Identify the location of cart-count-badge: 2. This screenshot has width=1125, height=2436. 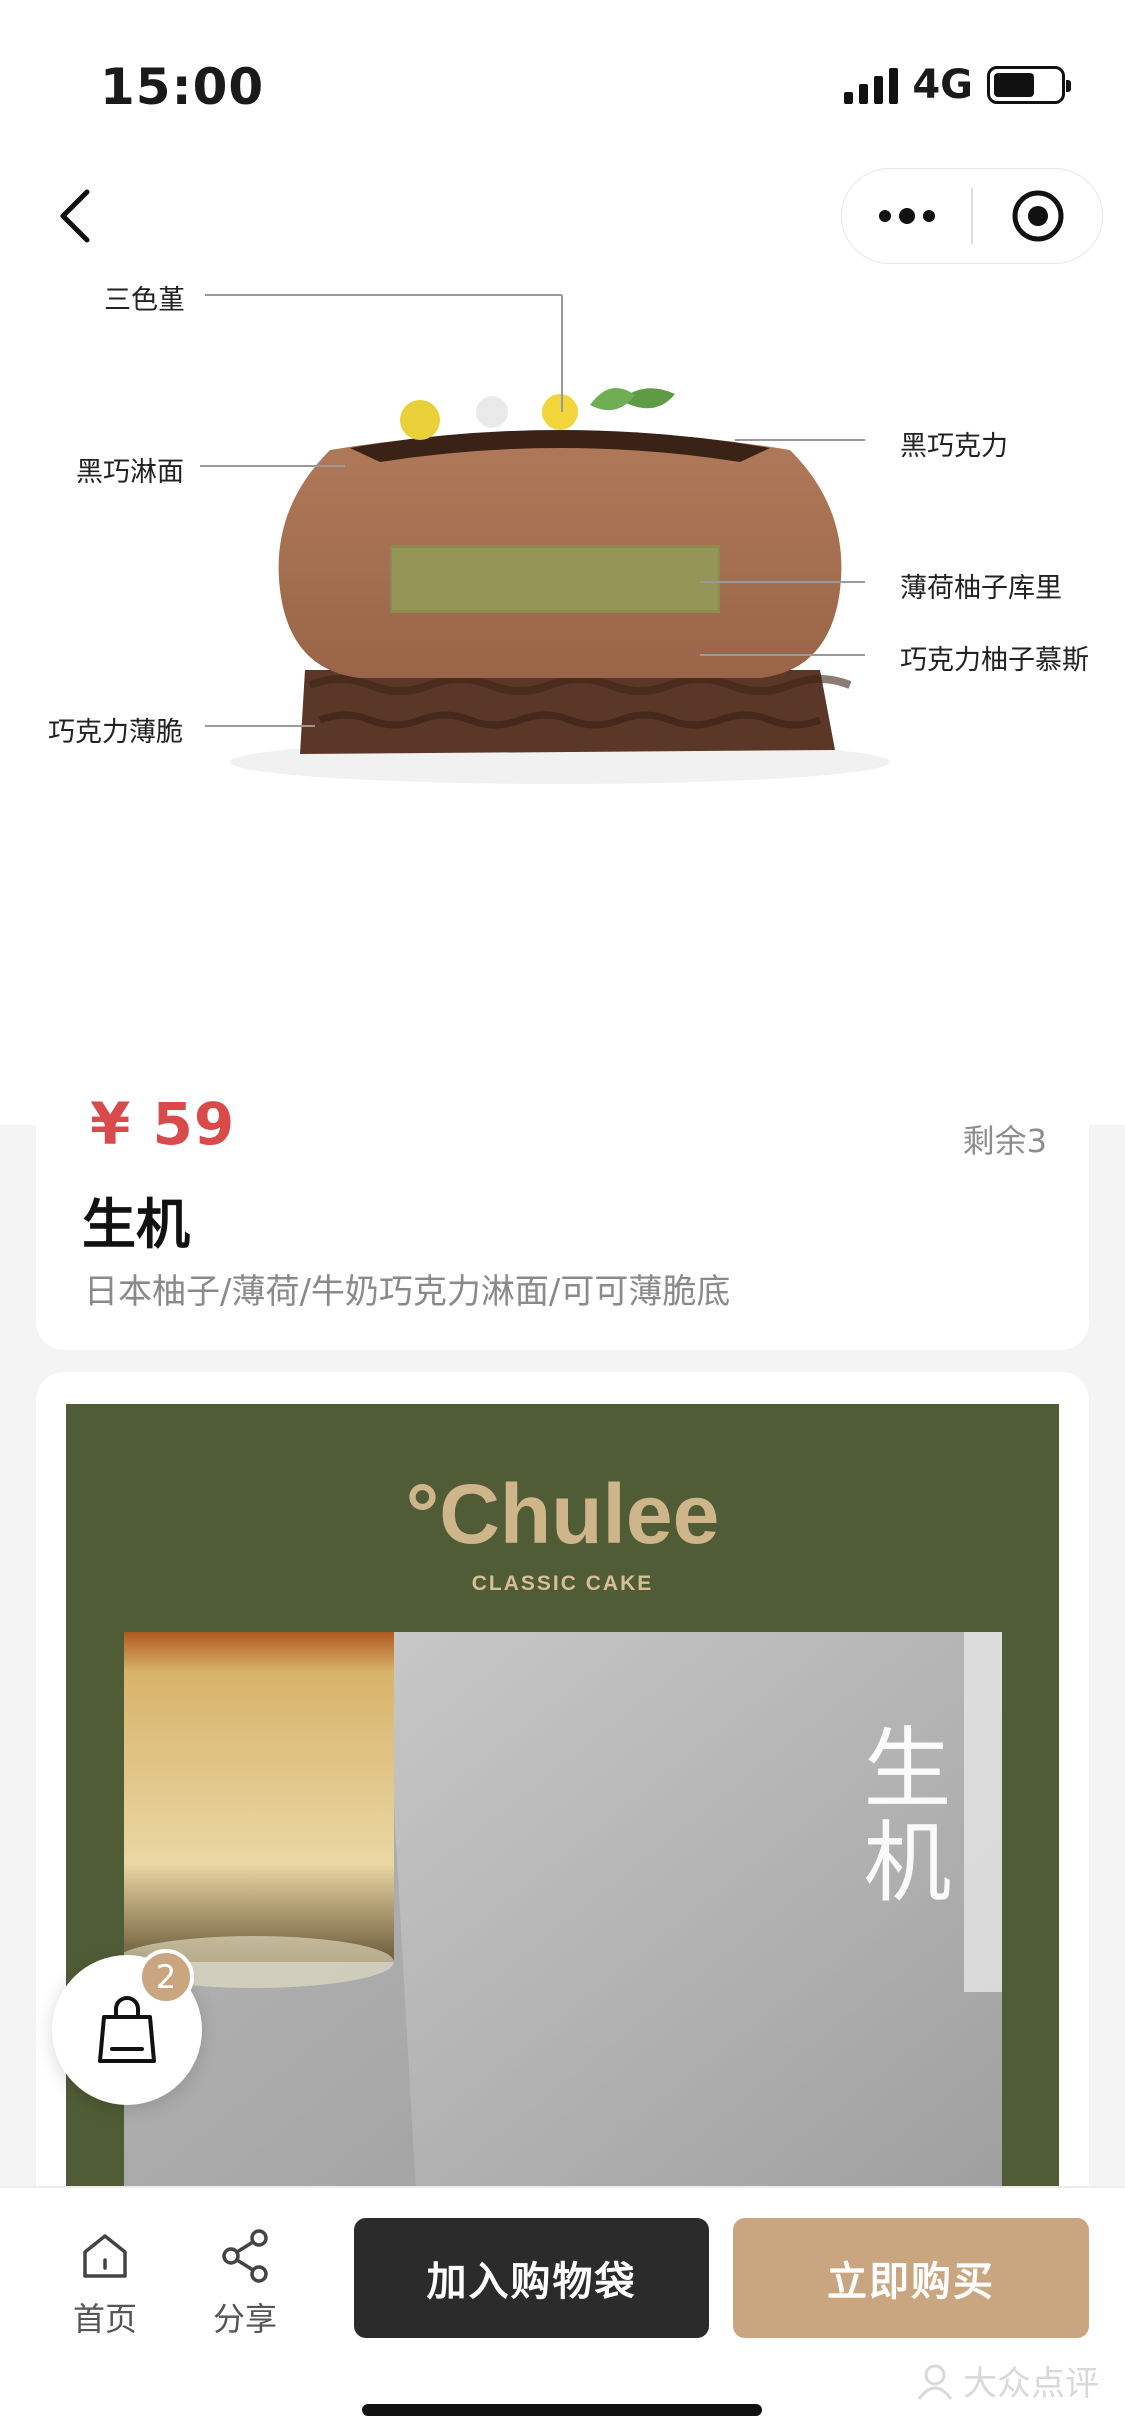
(166, 1977).